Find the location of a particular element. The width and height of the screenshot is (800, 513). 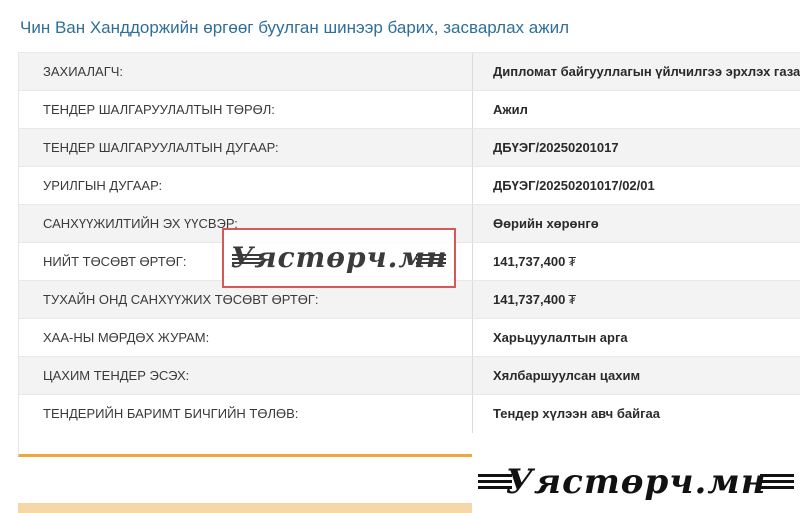

detail-label: ЦАХИМ ТЕНДЕР ЭСЭХ: is located at coordinates (116, 375).